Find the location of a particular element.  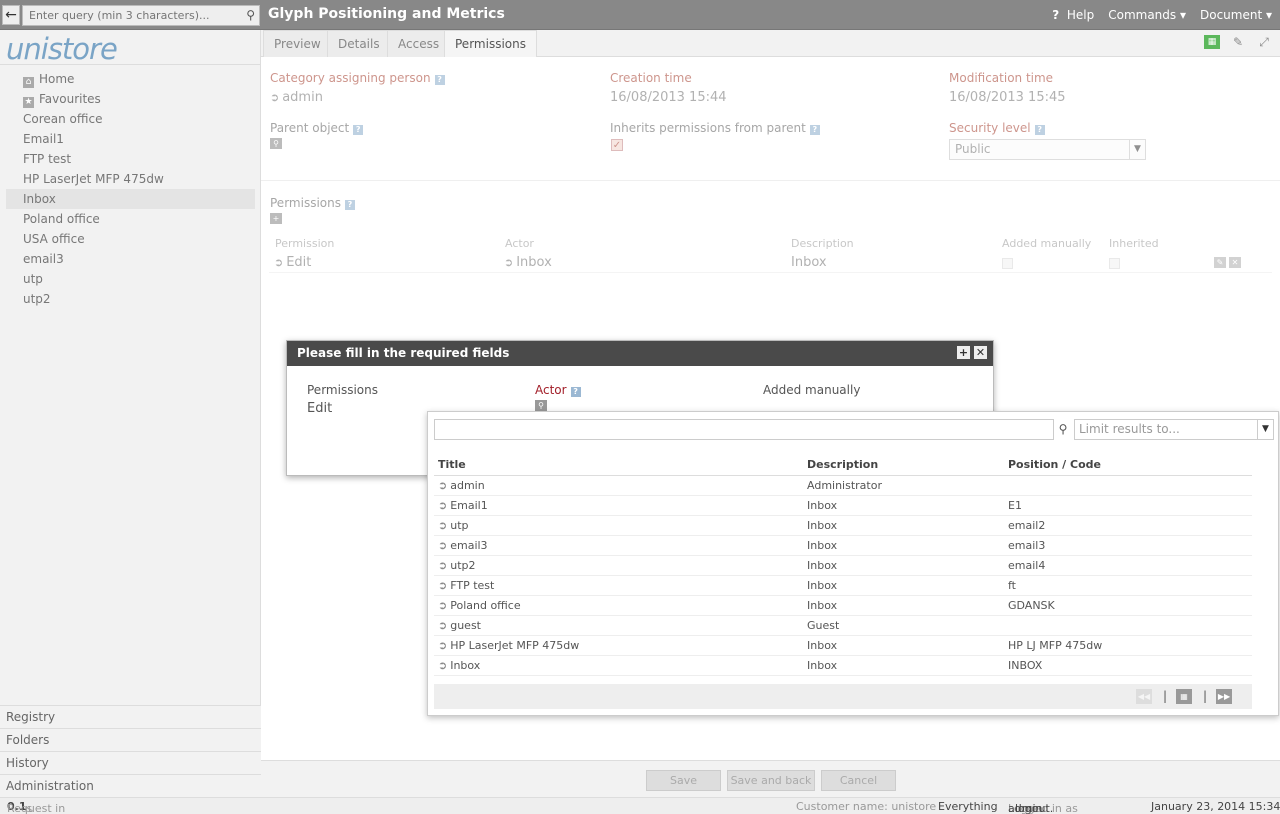

document-menu: Document ▾ is located at coordinates (1236, 15).